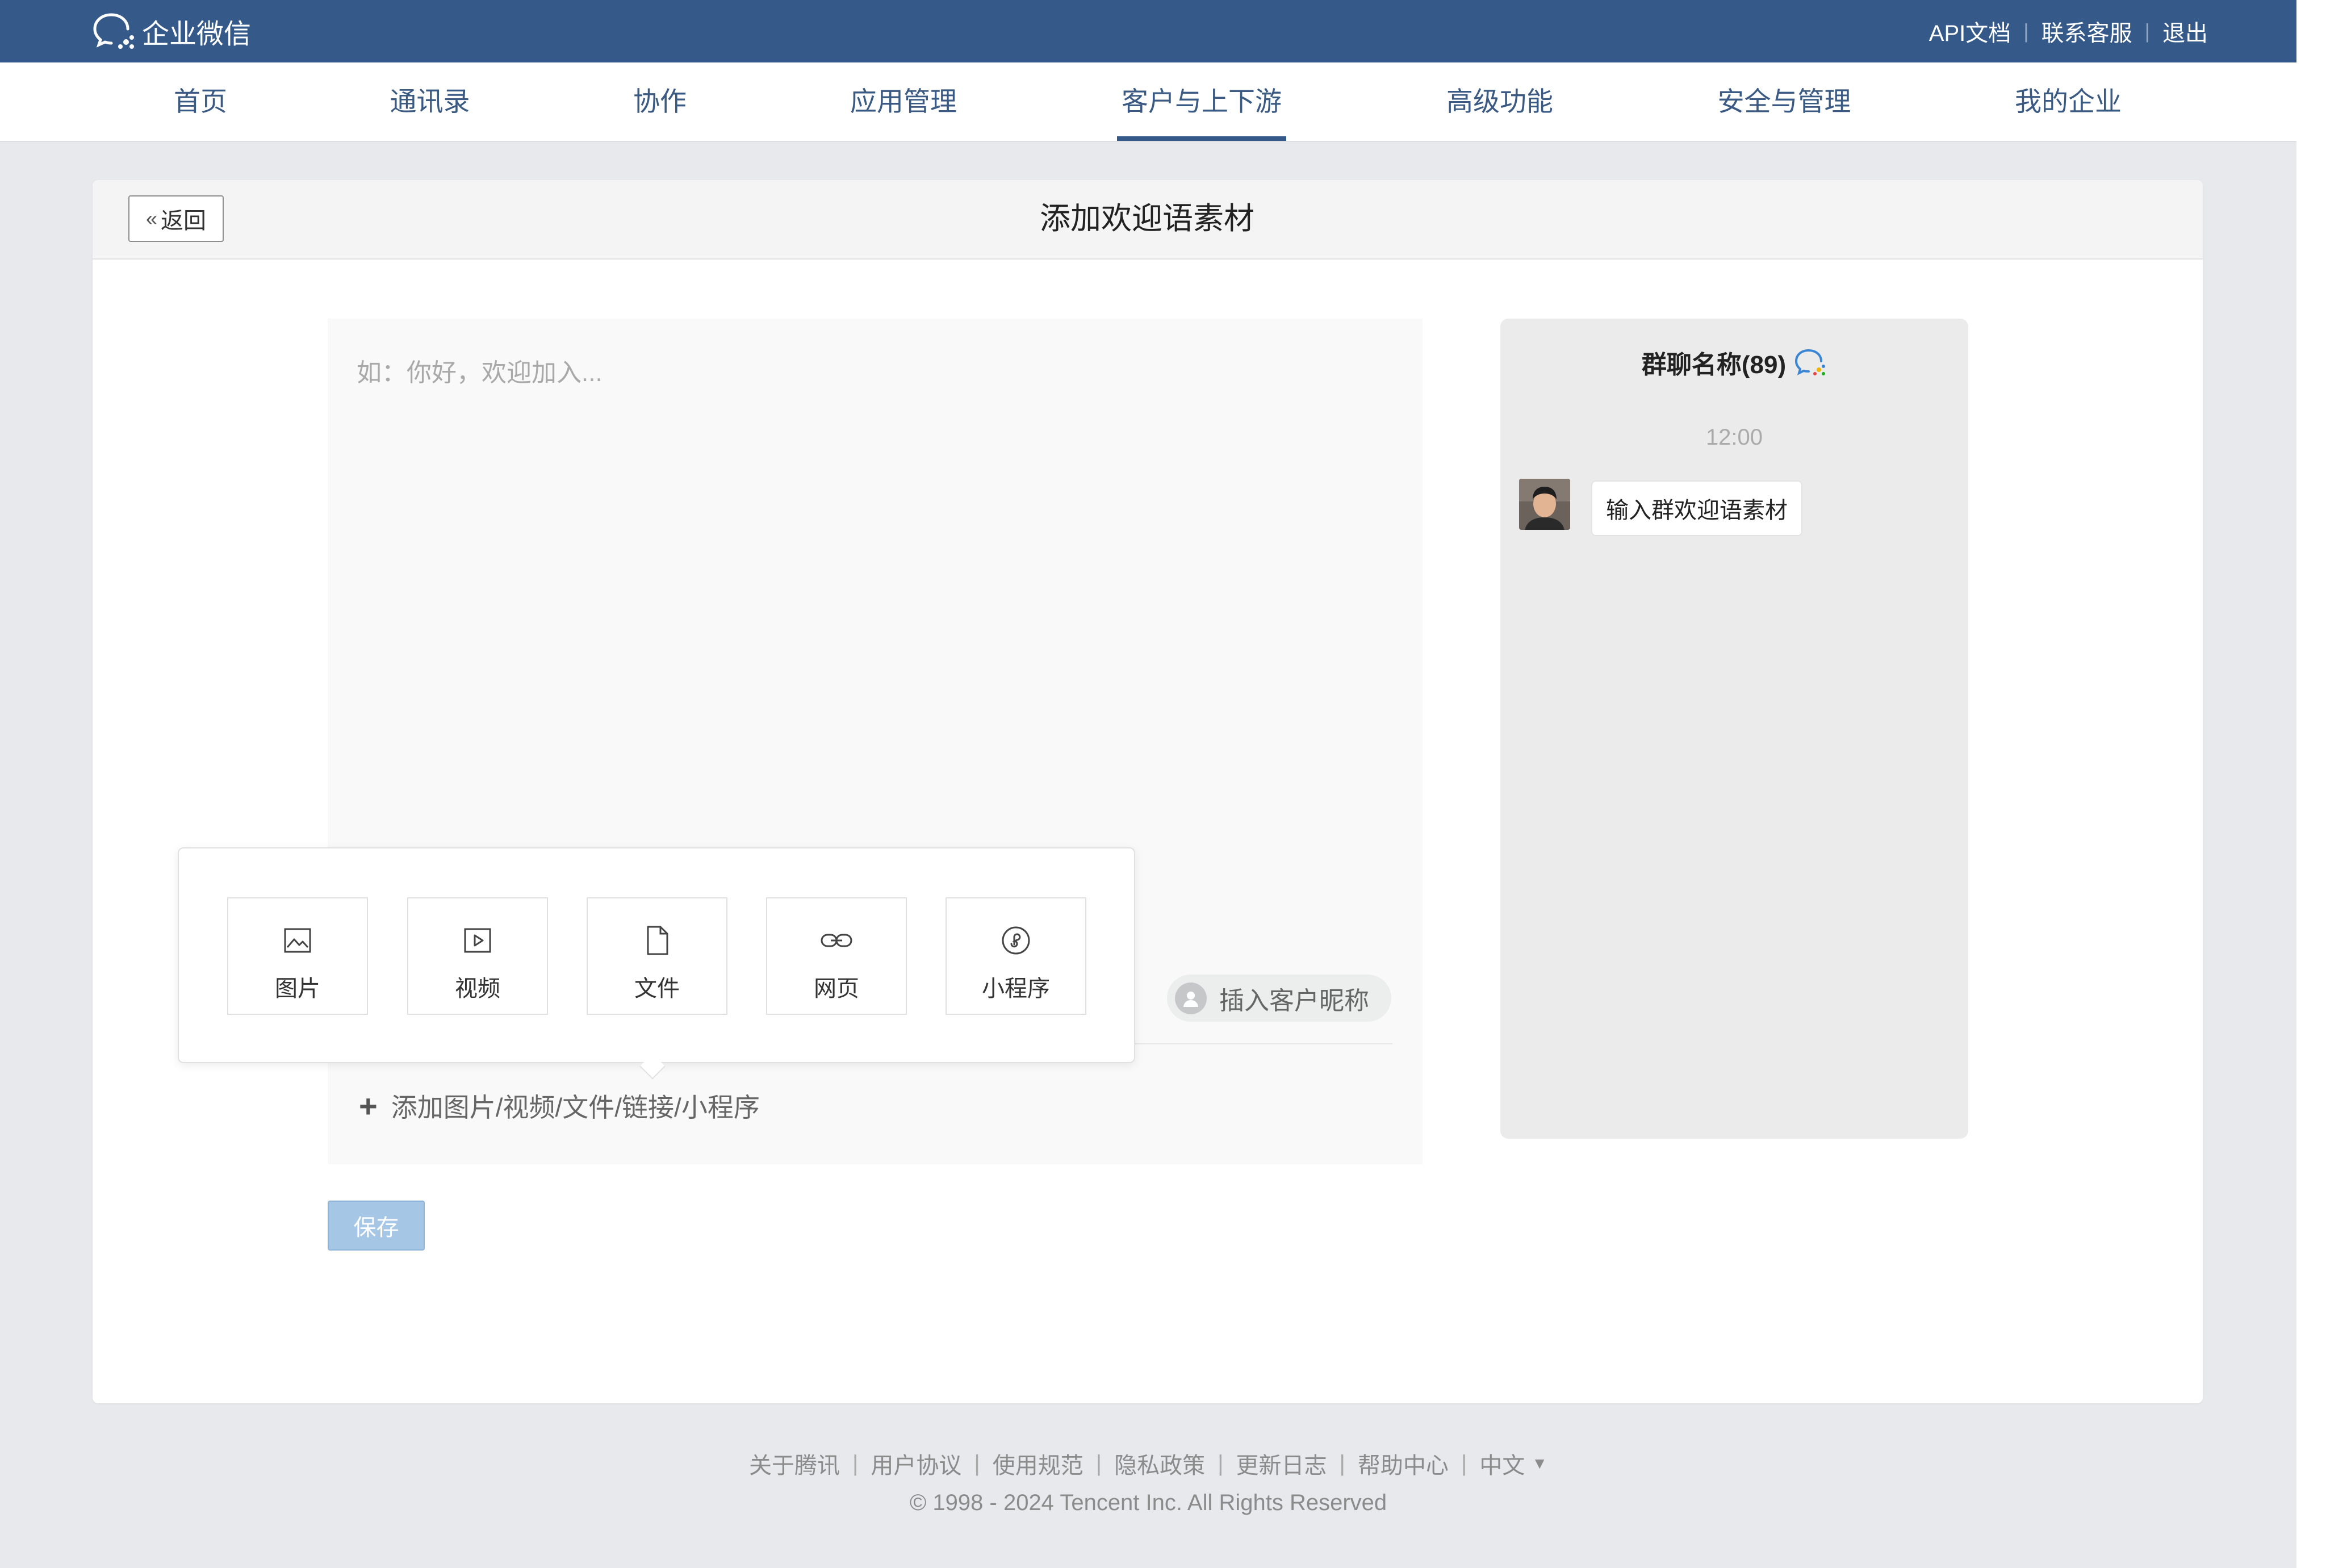  Describe the element at coordinates (201, 101) in the screenshot. I see `nav-home: 首页` at that location.